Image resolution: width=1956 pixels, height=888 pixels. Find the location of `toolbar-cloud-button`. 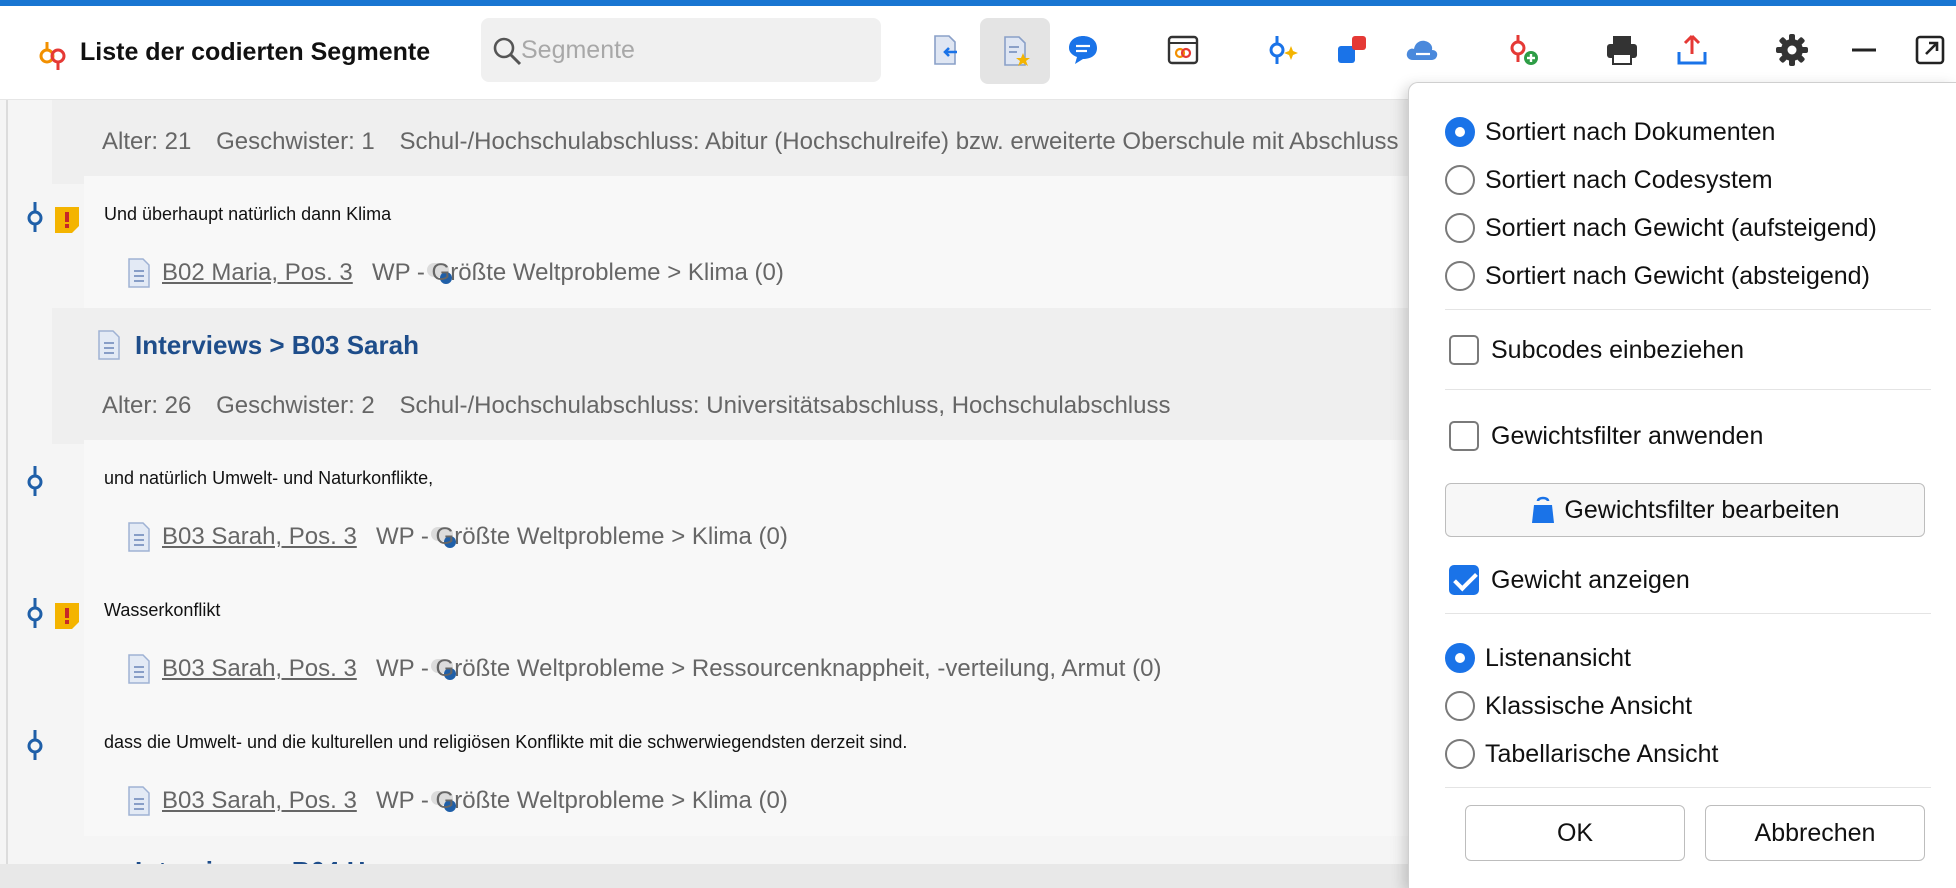

toolbar-cloud-button is located at coordinates (1422, 50).